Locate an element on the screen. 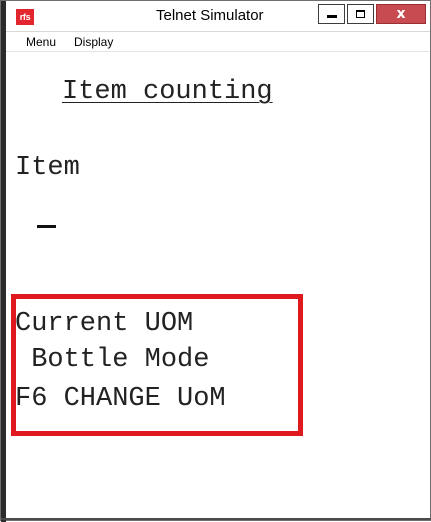  input-cursor is located at coordinates (46, 226).